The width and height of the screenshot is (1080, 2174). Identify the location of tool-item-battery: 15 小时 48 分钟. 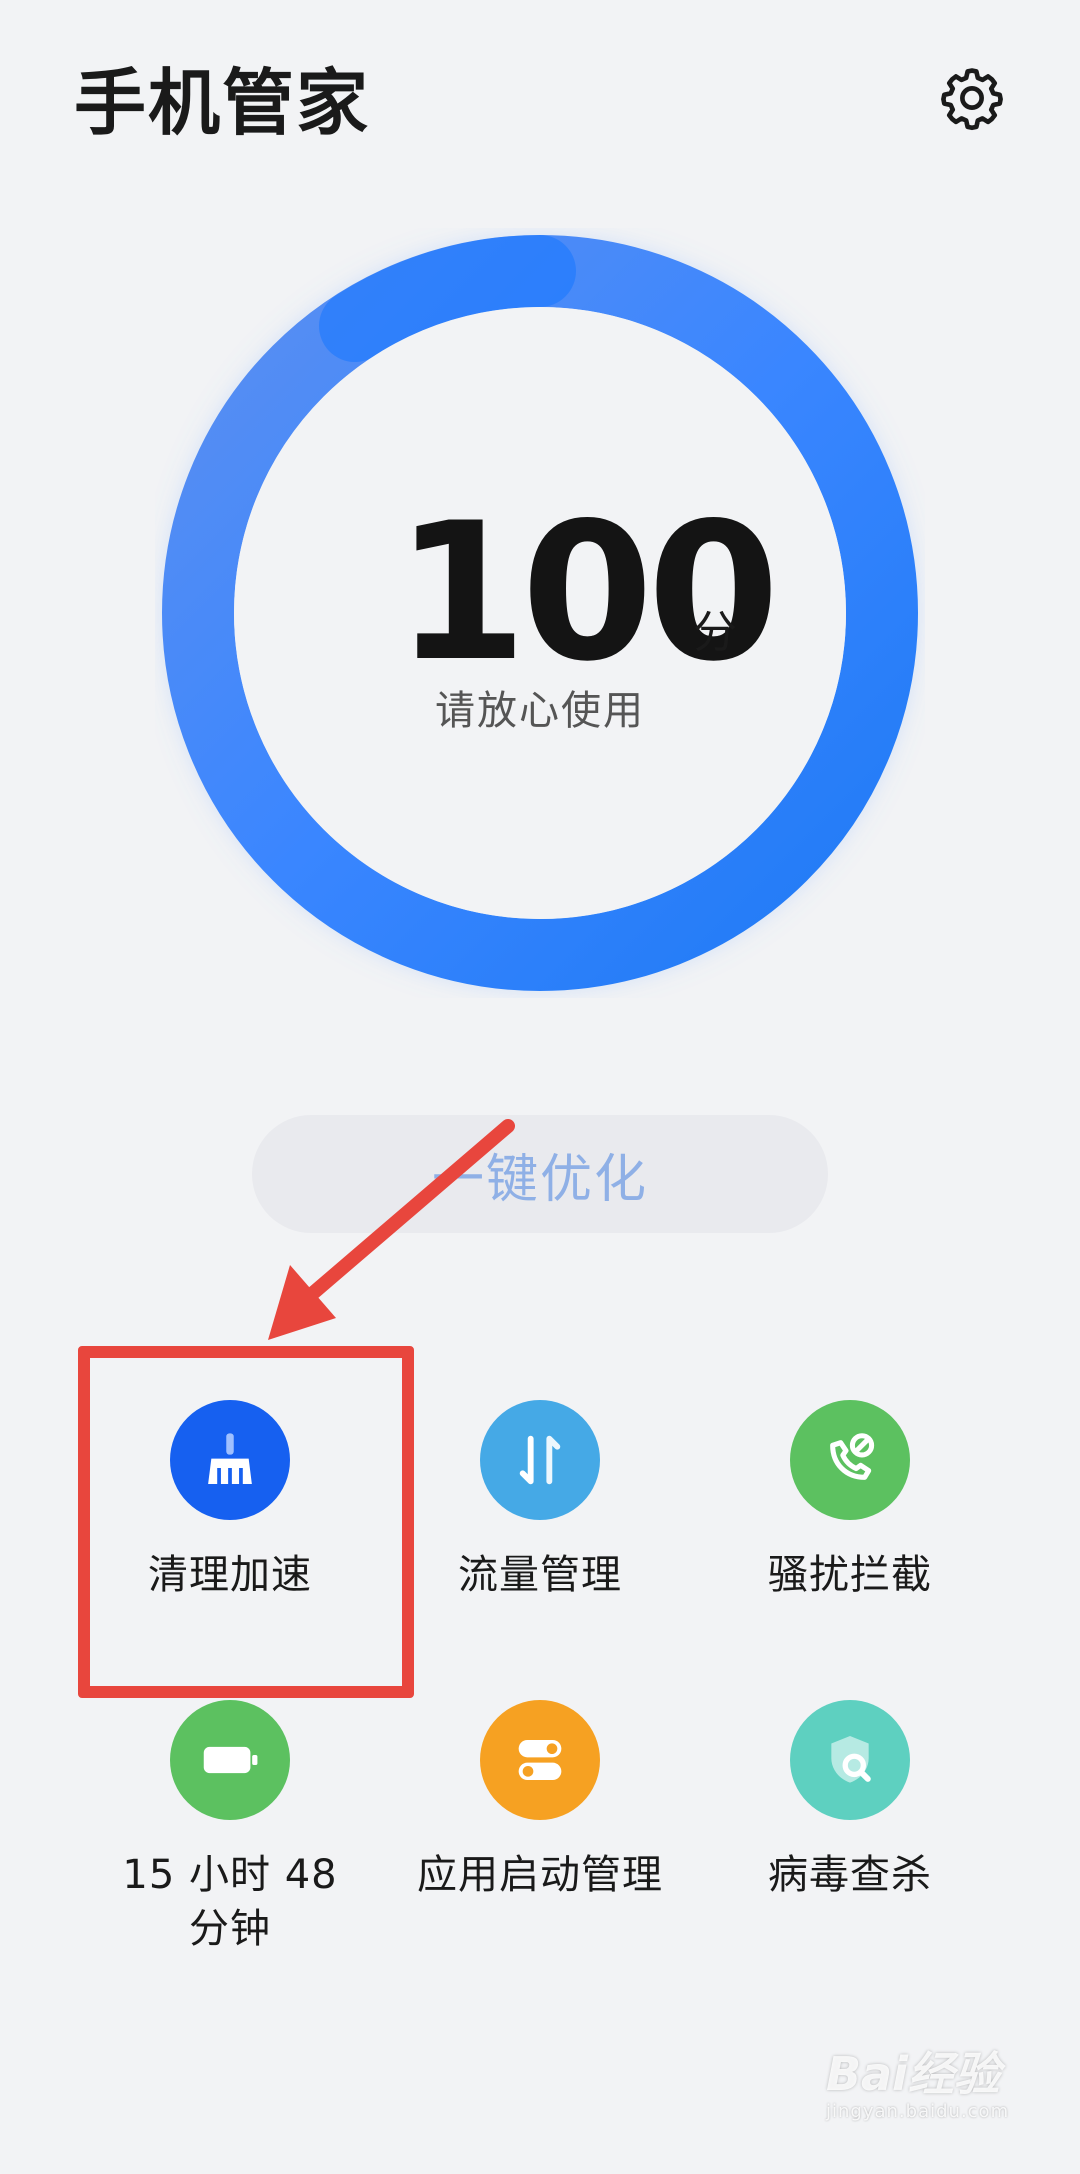
(230, 1828).